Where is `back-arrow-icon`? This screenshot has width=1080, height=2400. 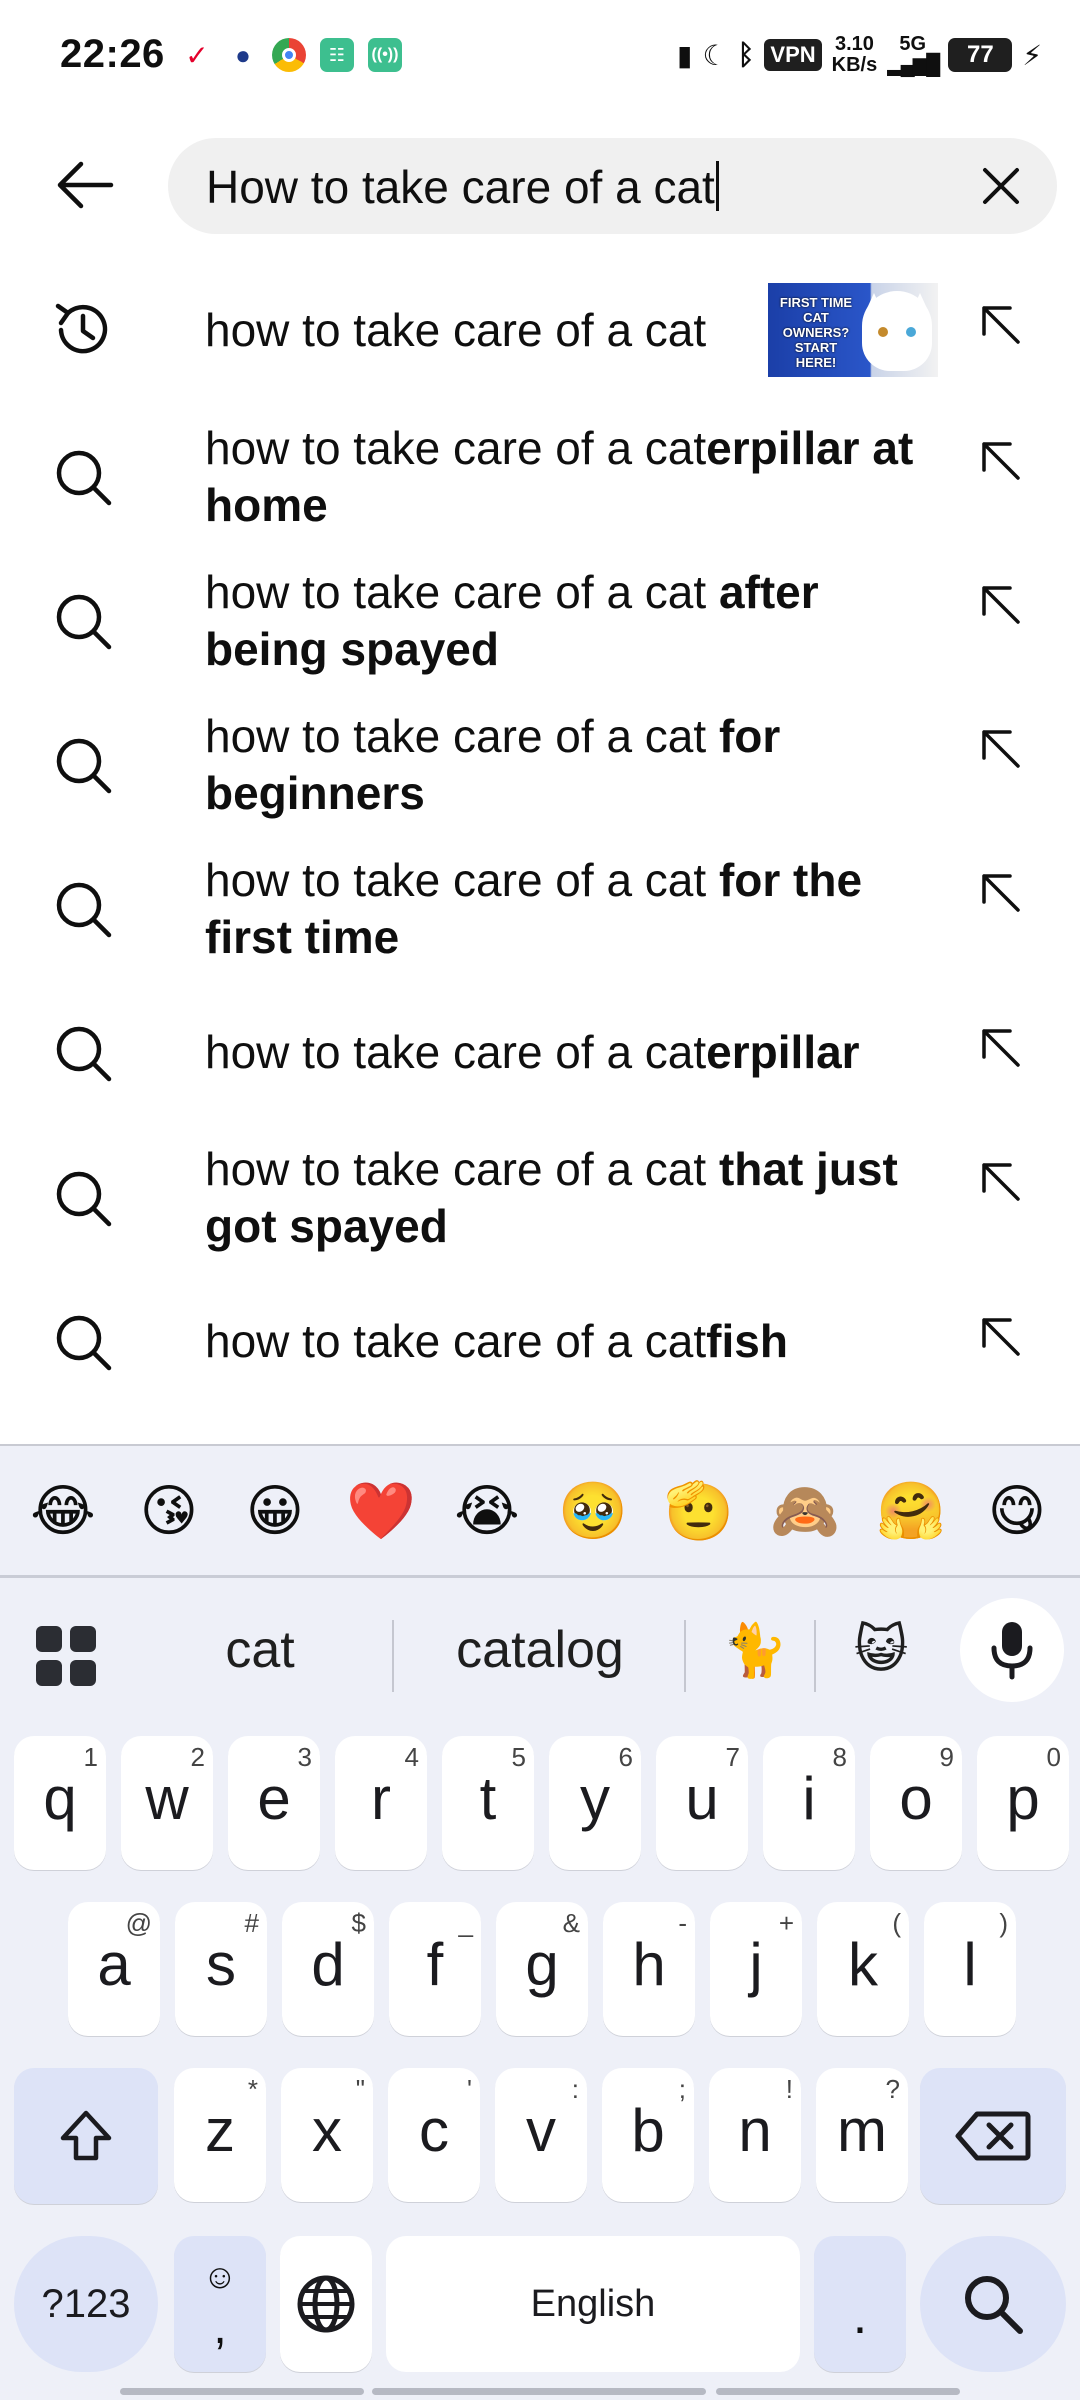
back-arrow-icon is located at coordinates (85, 185).